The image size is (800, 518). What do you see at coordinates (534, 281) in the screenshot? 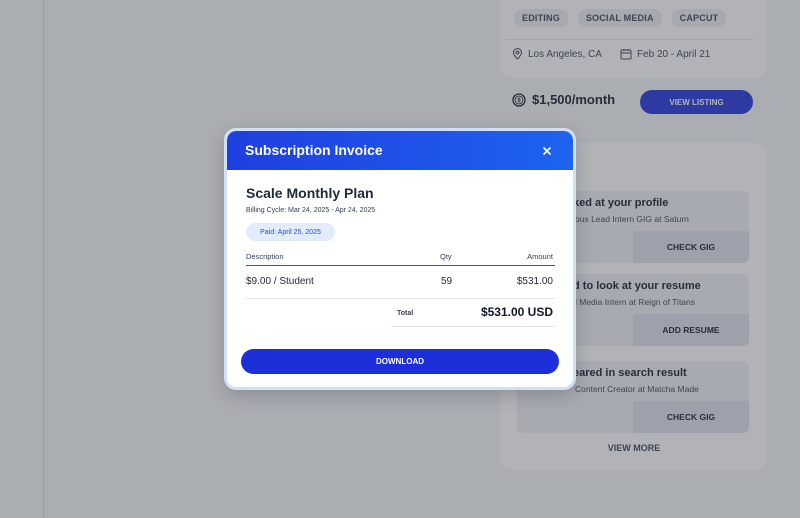
I see `line-item-amount: $531.00` at bounding box center [534, 281].